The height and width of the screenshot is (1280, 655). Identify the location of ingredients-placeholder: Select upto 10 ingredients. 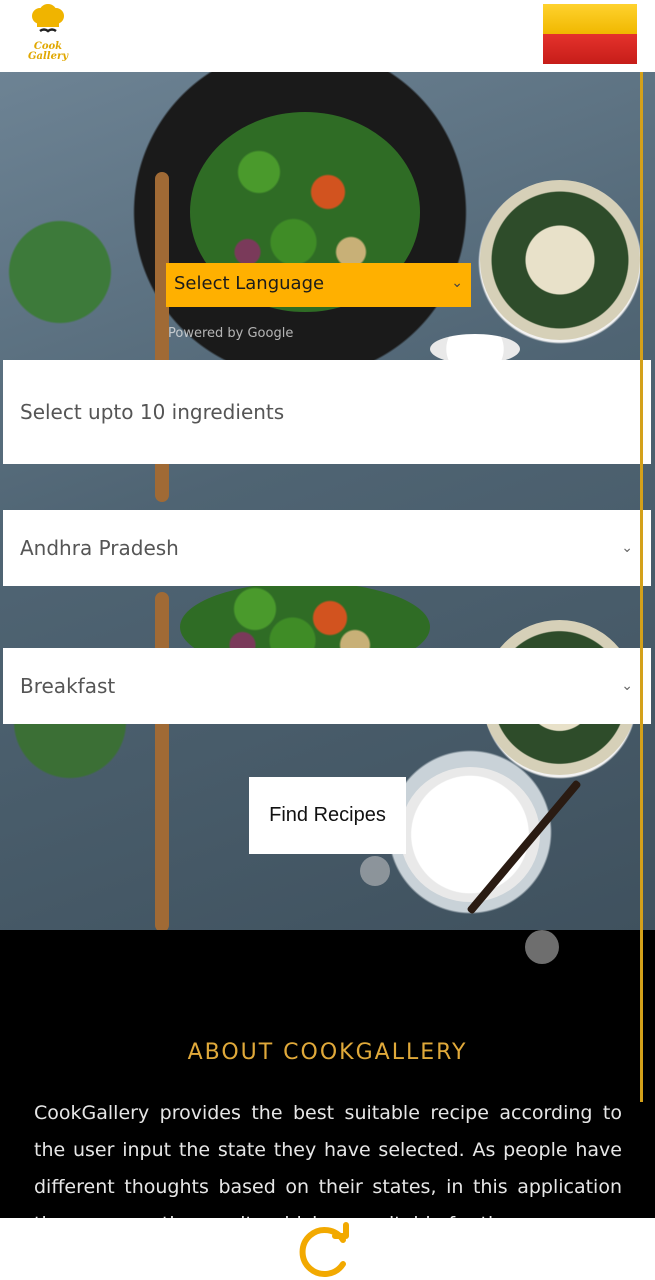
(152, 412).